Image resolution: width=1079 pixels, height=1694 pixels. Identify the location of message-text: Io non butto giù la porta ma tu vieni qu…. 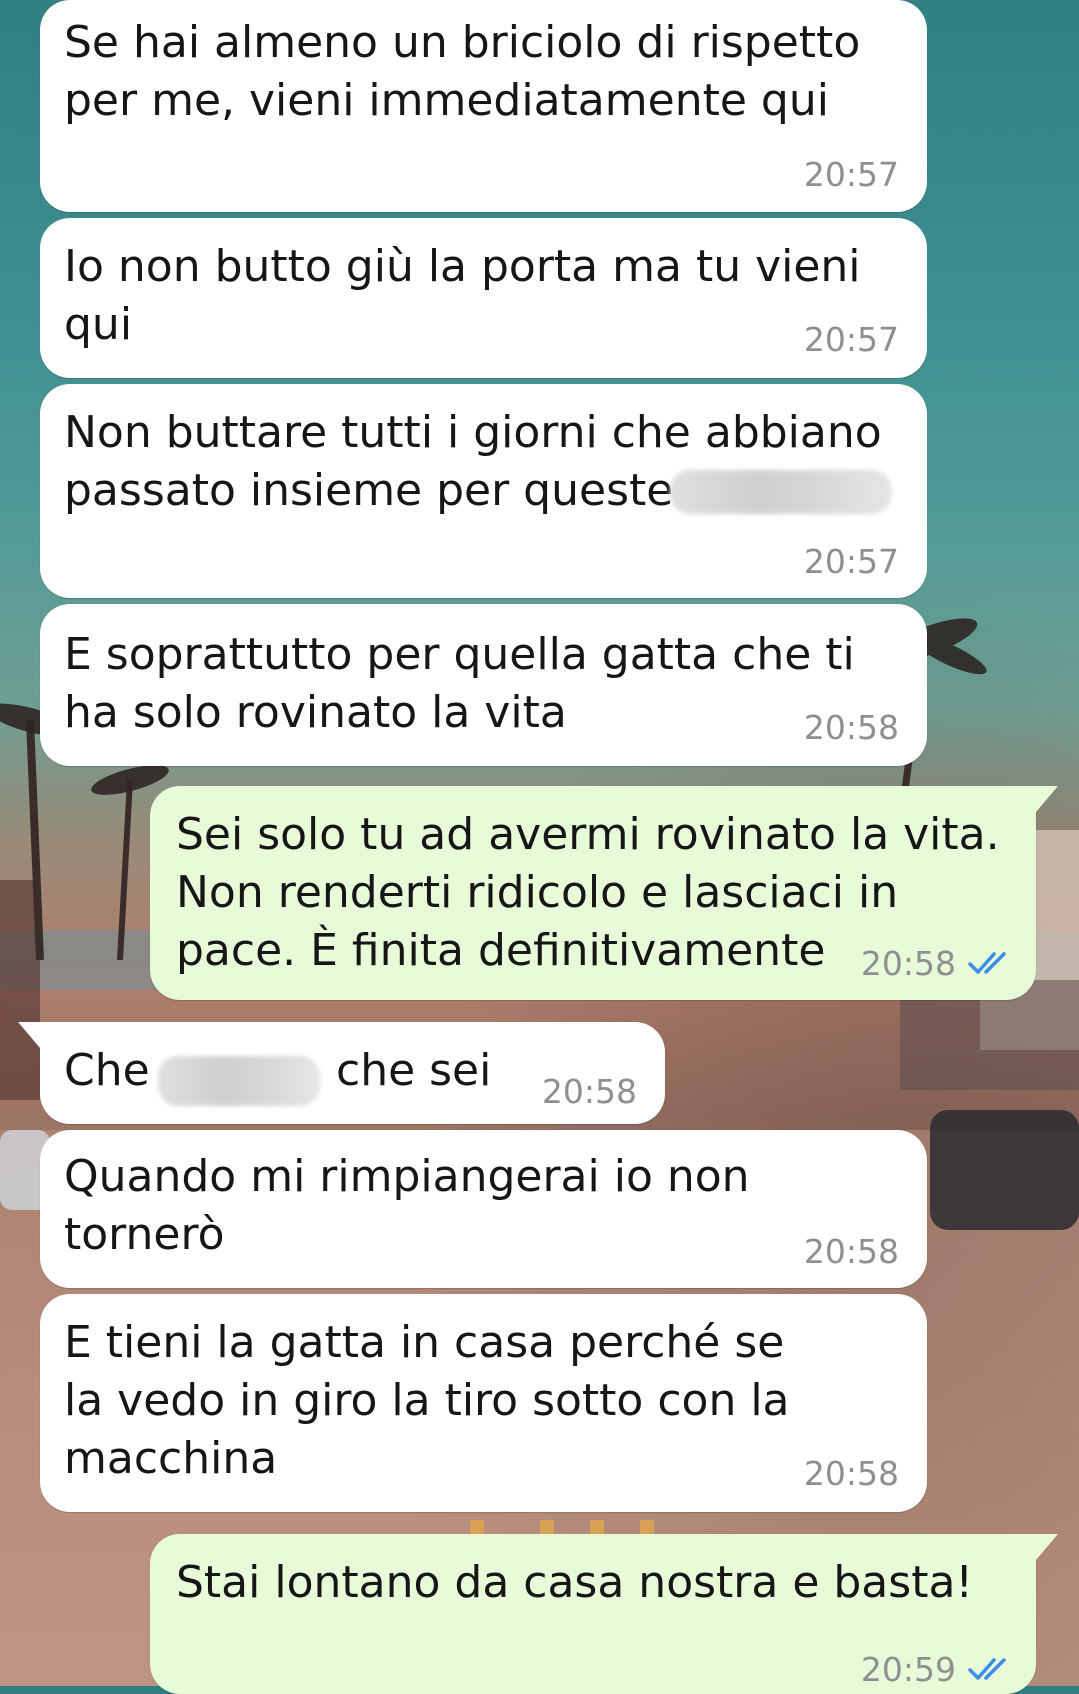
(462, 295).